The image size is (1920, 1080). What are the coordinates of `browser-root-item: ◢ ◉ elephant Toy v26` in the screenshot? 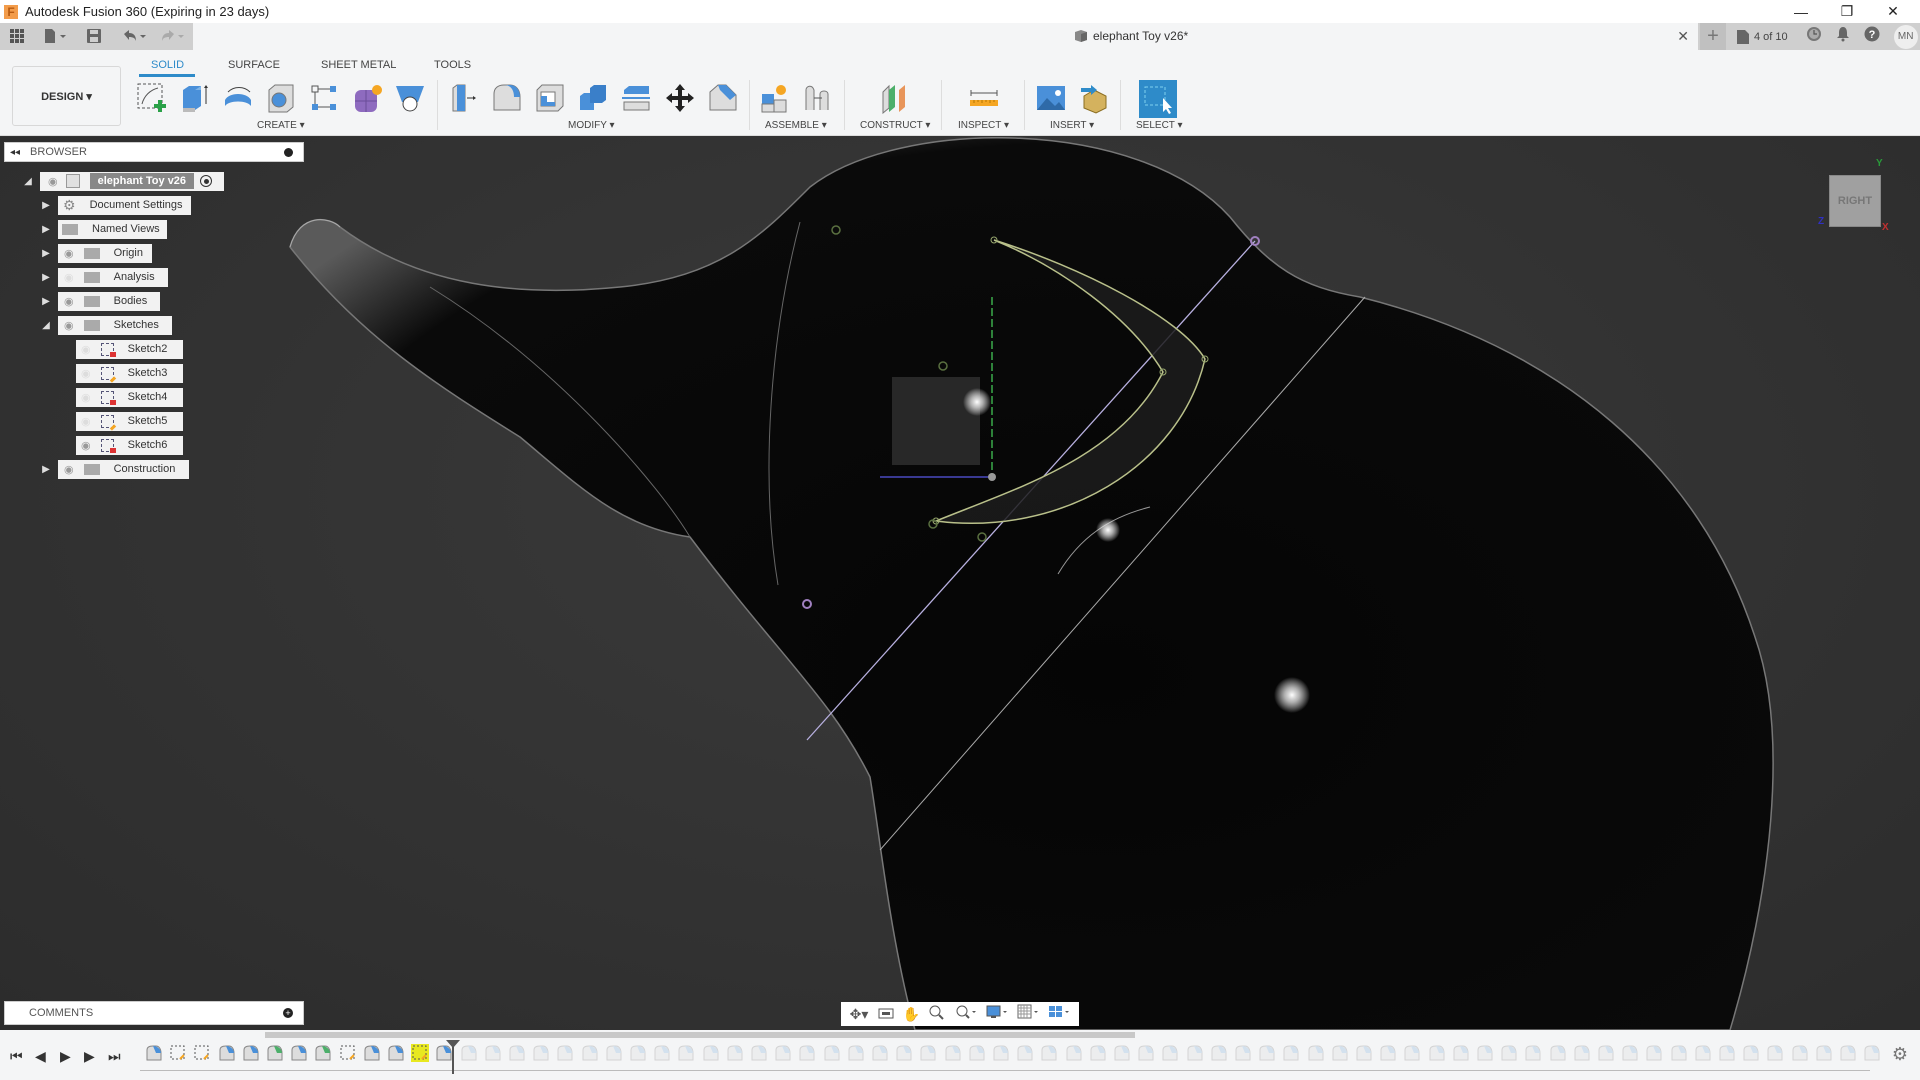 It's located at (123, 181).